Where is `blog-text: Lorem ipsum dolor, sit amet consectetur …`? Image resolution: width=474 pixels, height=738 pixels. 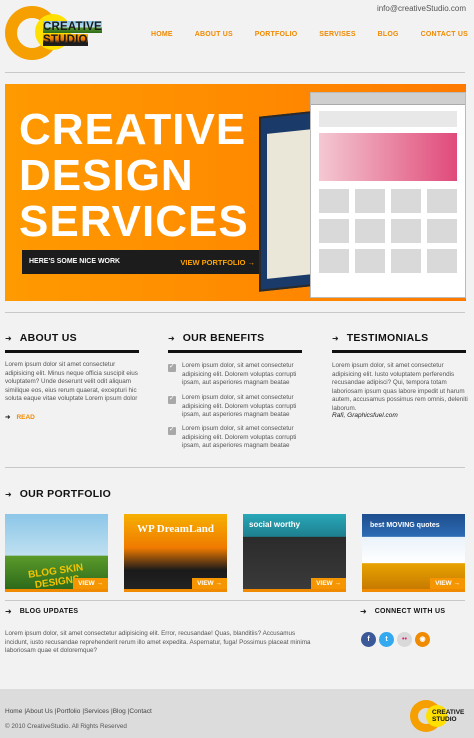
blog-text: Lorem ipsum dolor, sit amet consectetur … is located at coordinates (158, 642).